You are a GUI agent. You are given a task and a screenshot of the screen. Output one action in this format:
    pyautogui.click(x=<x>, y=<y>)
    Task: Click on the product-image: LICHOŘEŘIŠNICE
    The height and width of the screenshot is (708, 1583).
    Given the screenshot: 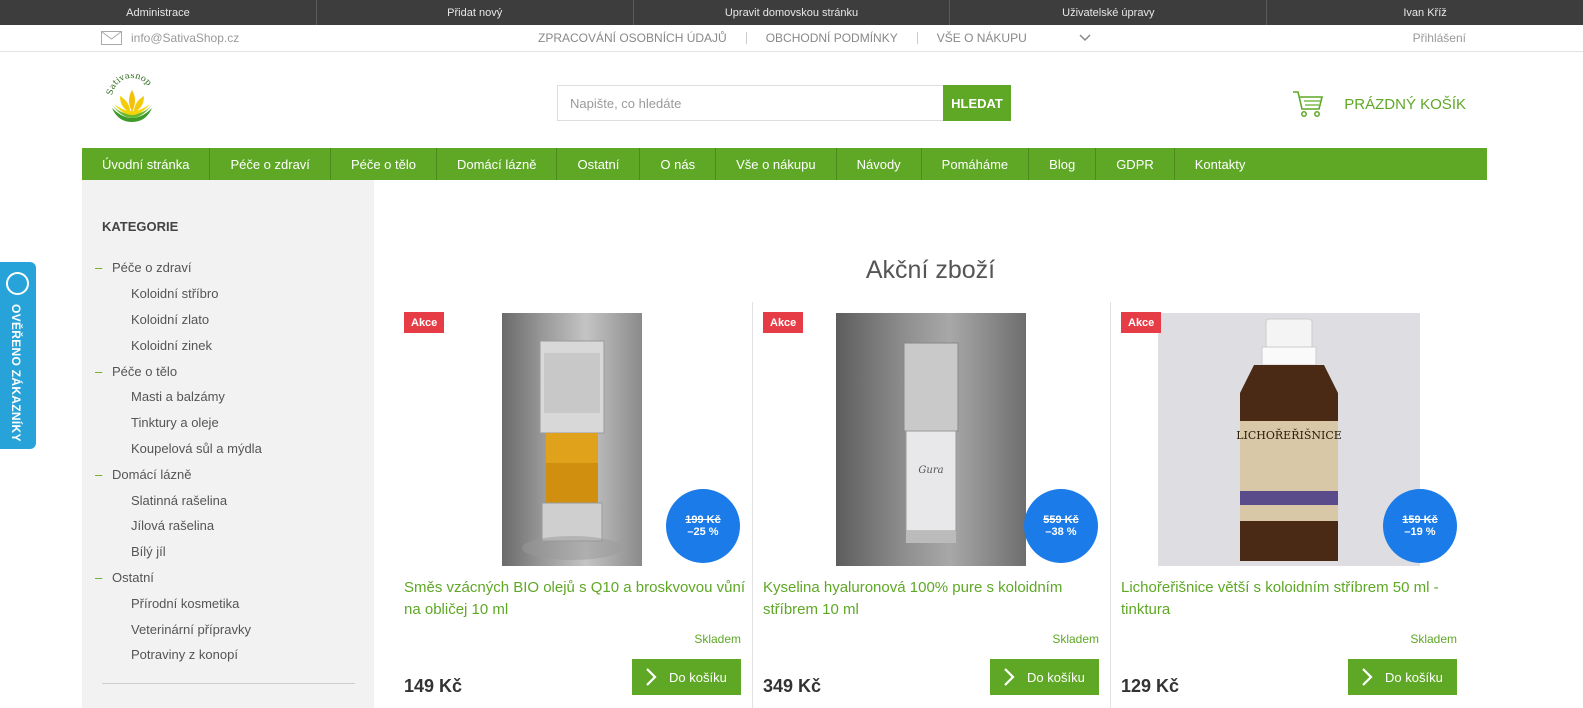 What is the action you would take?
    pyautogui.click(x=1289, y=439)
    